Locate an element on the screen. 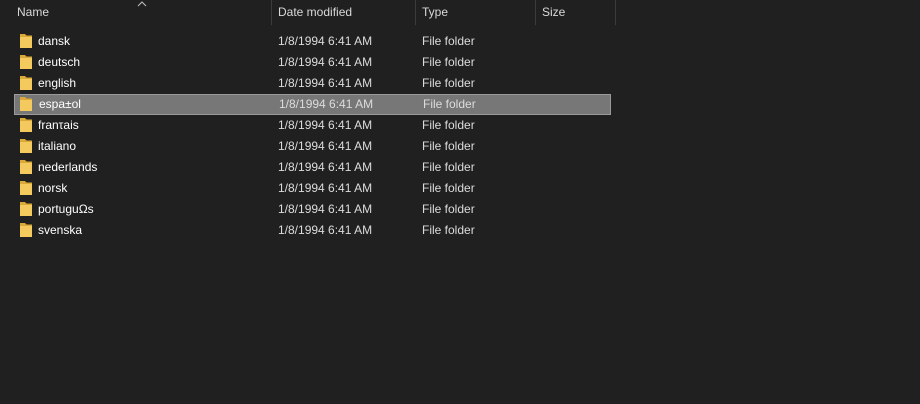 The image size is (920, 404). file-list-row: svenska 1/8/1994 6:41 AM File folder is located at coordinates (312, 230).